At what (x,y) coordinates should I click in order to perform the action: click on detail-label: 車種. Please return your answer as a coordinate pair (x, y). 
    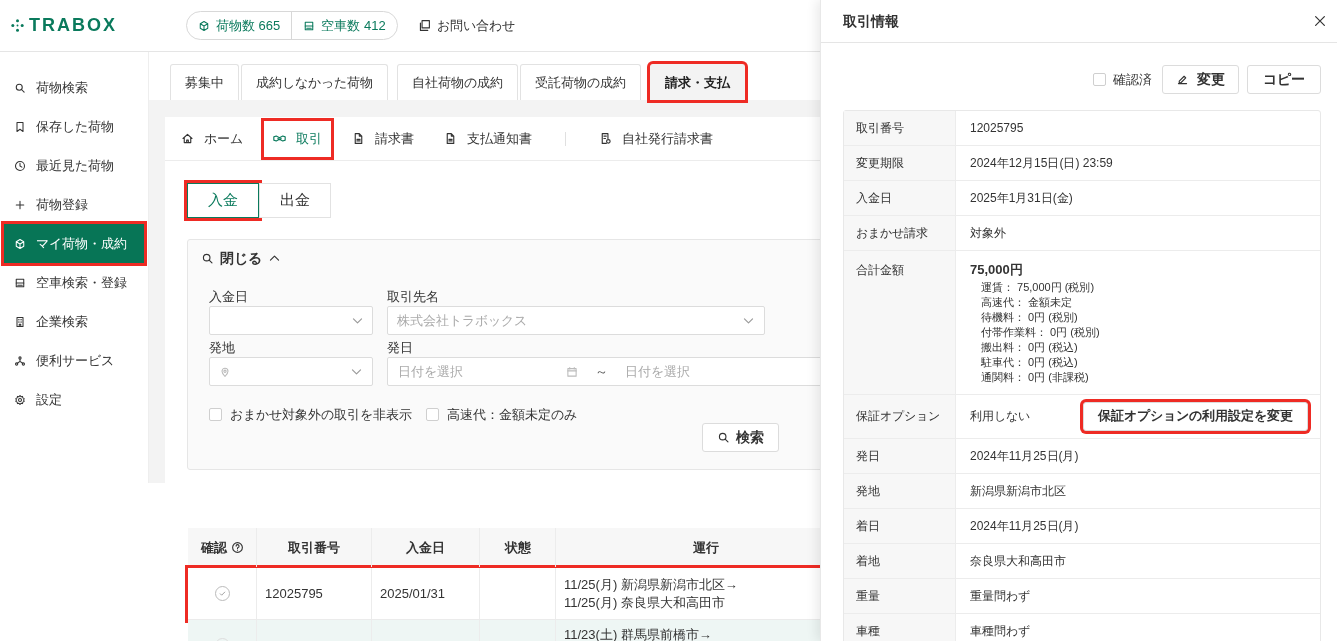
    Looking at the image, I should click on (868, 631).